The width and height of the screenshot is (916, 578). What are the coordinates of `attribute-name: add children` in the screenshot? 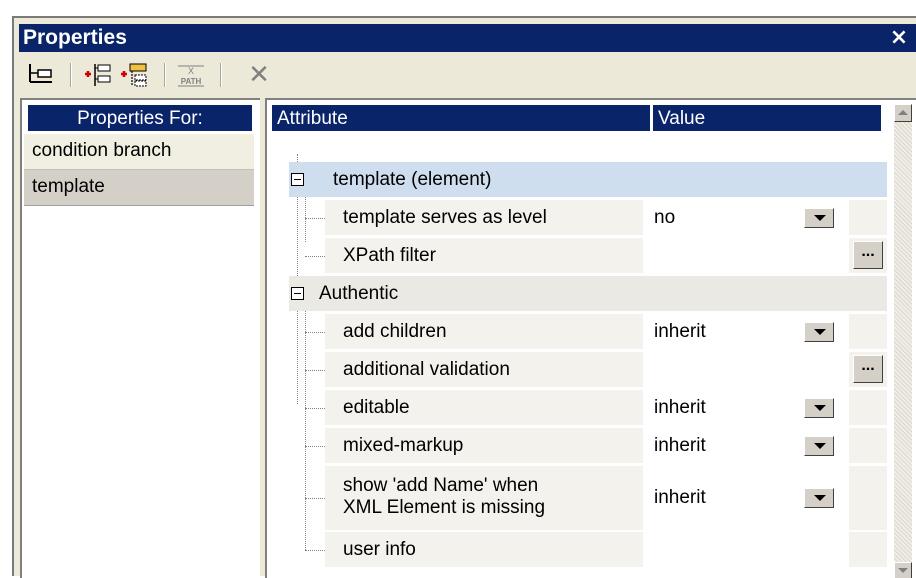 It's located at (395, 331).